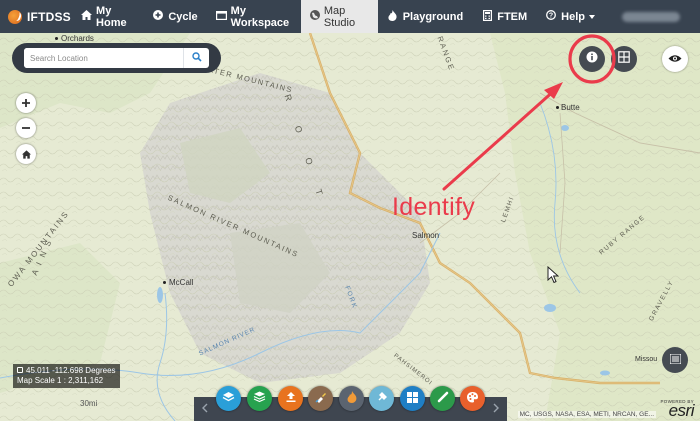 Image resolution: width=700 pixels, height=421 pixels. Describe the element at coordinates (529, 112) in the screenshot. I see `identify-annotation` at that location.